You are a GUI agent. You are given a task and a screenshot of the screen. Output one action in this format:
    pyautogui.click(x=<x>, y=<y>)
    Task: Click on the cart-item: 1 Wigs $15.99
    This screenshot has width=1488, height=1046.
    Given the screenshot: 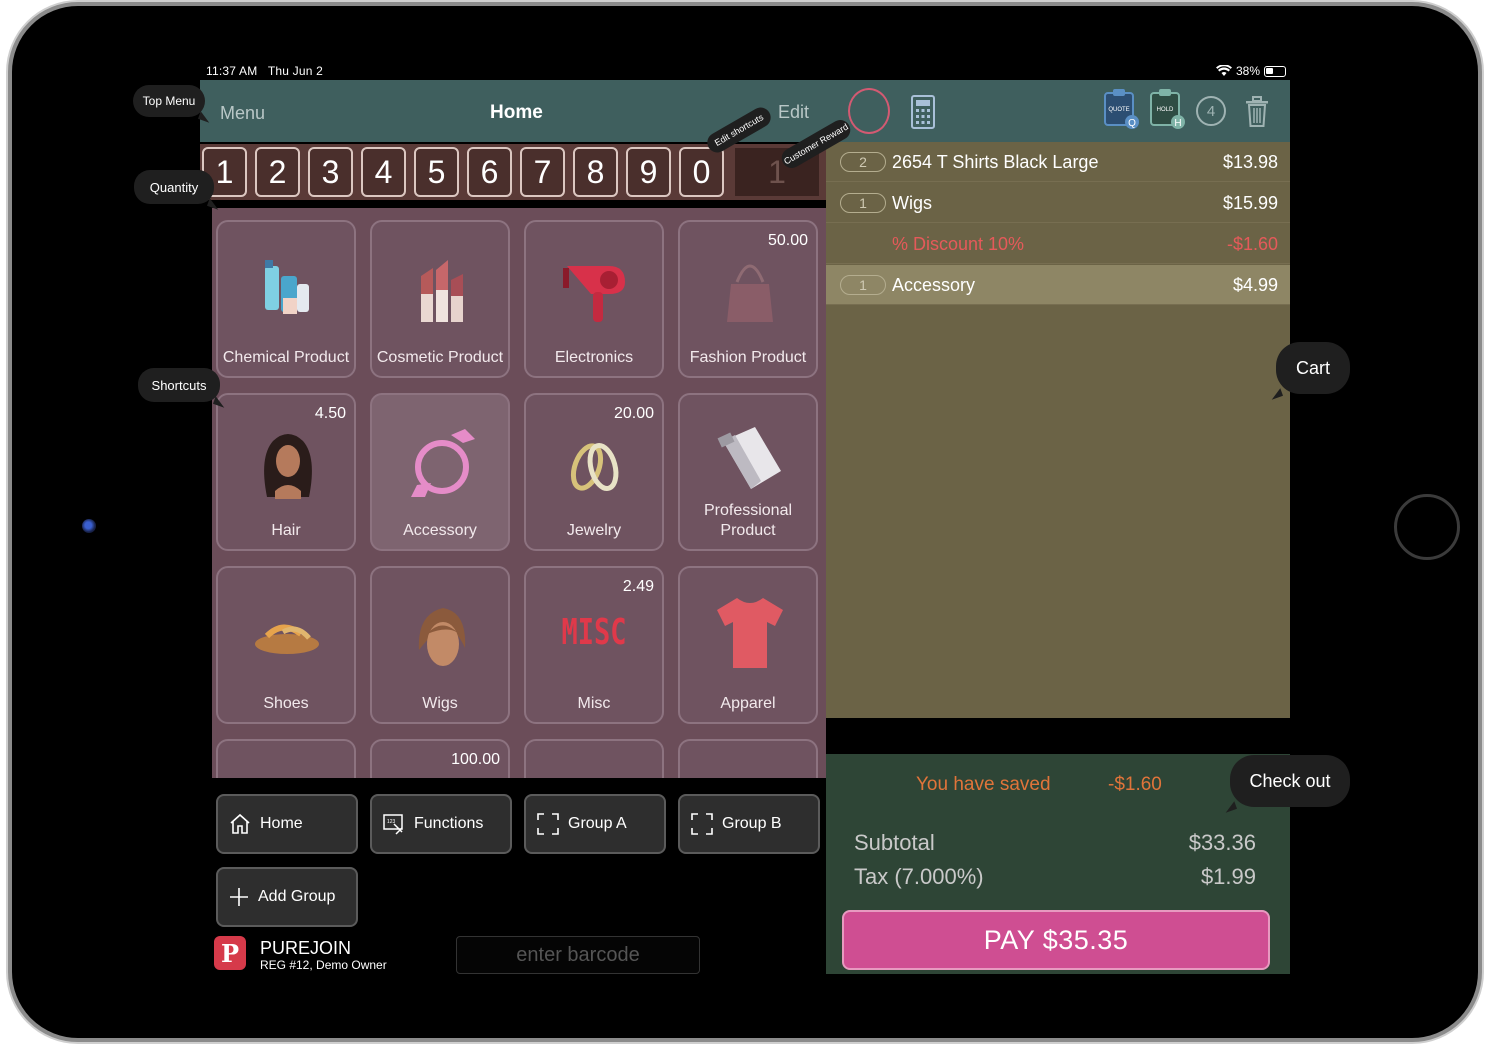 What is the action you would take?
    pyautogui.click(x=1058, y=203)
    